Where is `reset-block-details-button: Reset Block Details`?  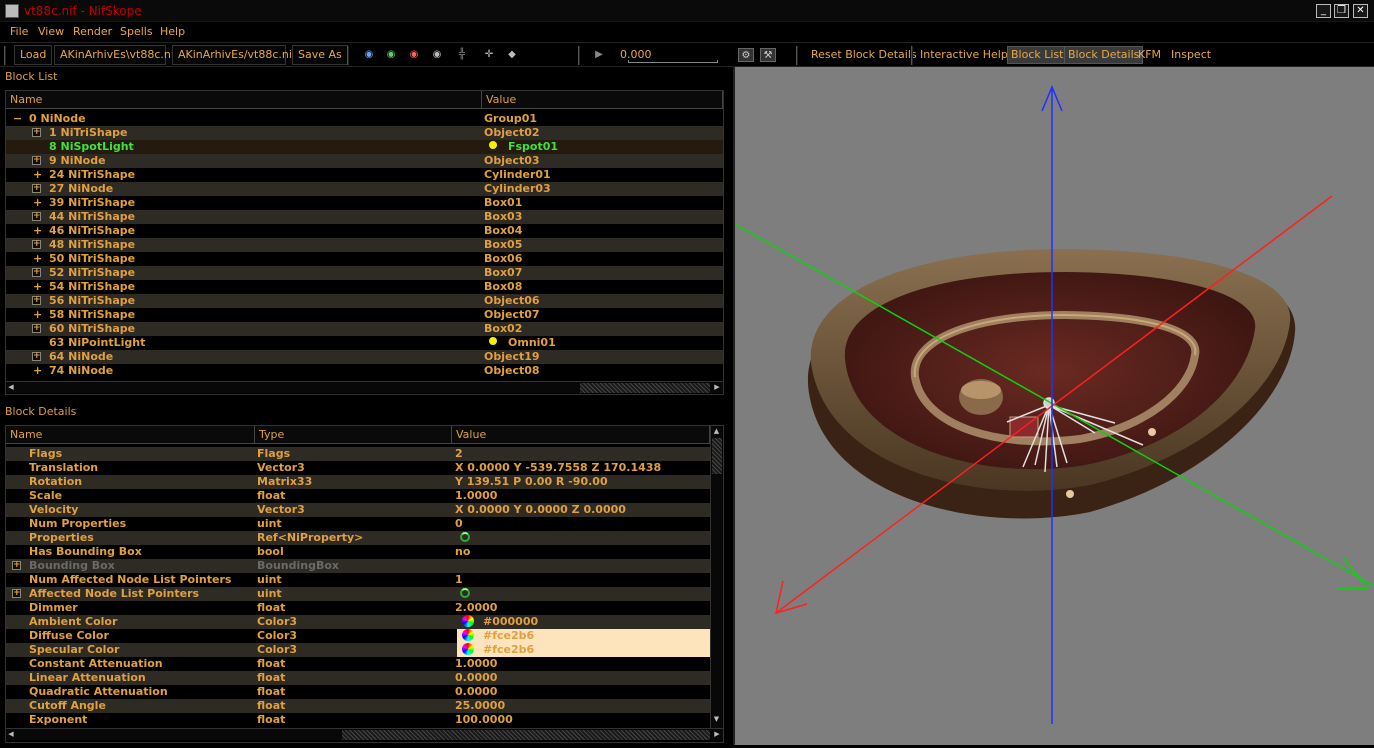
reset-block-details-button: Reset Block Details is located at coordinates (864, 54).